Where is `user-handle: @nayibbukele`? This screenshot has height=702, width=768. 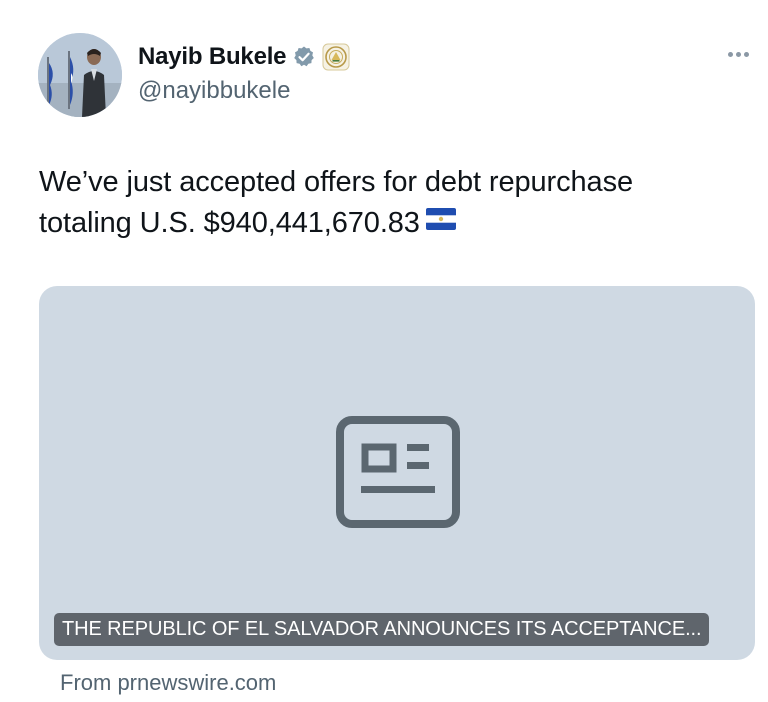
user-handle: @nayibbukele is located at coordinates (214, 91).